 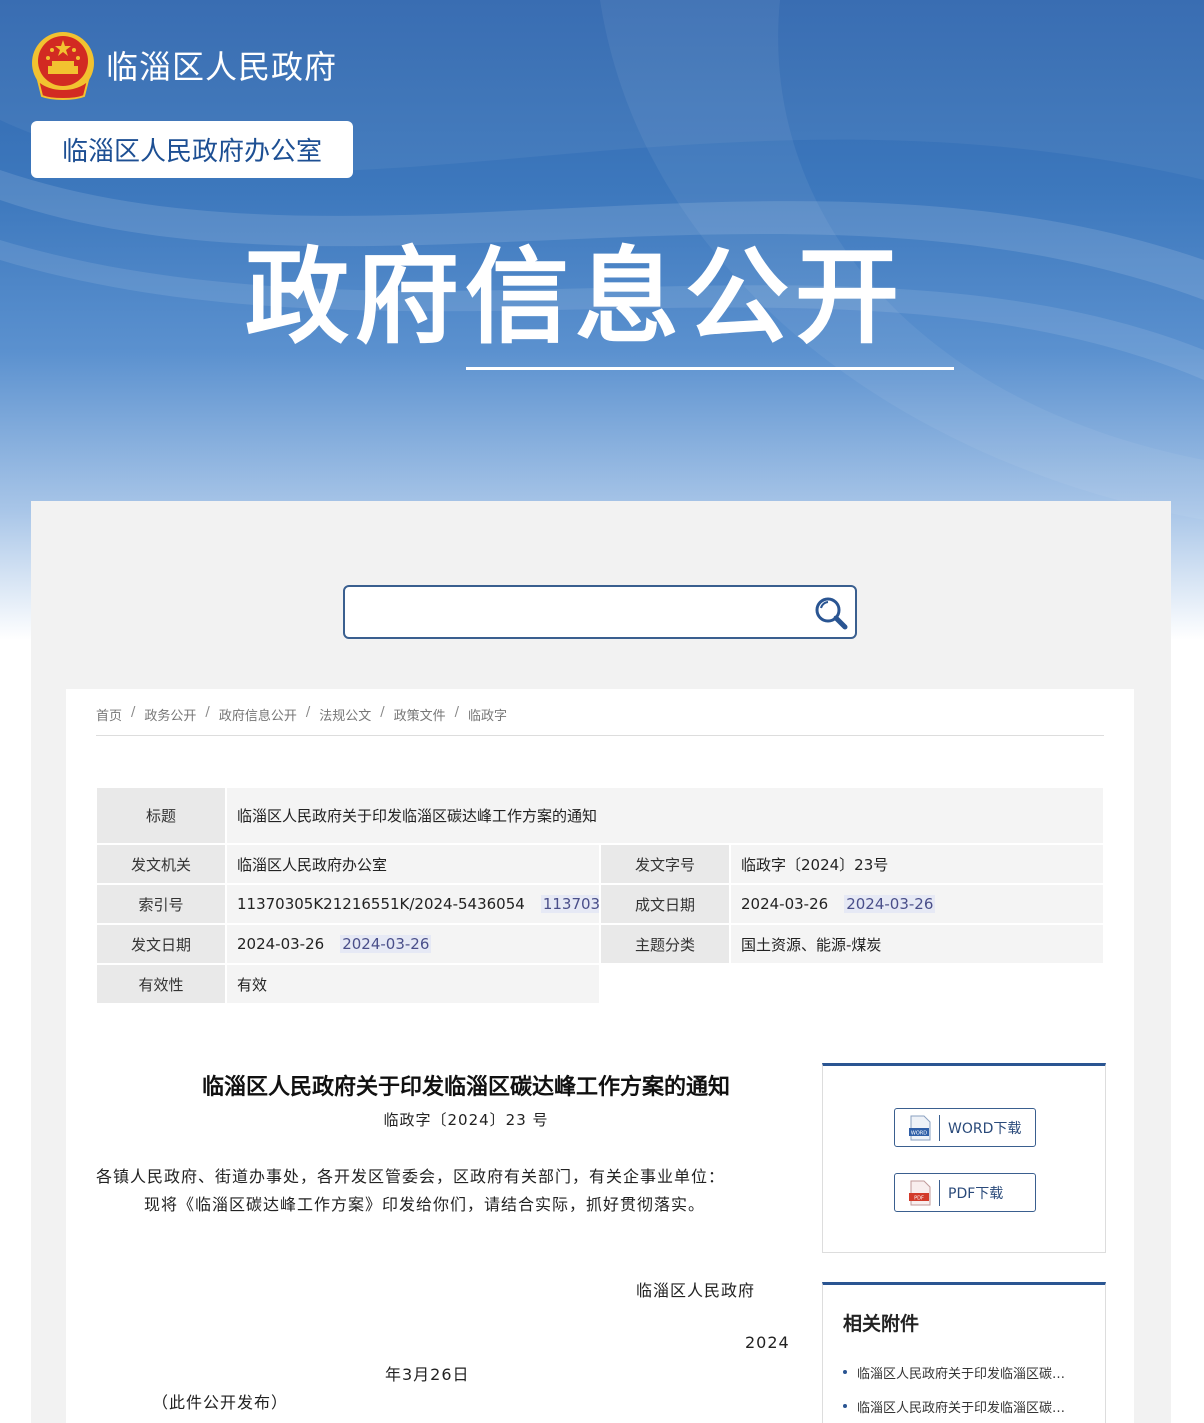 What do you see at coordinates (665, 904) in the screenshot?
I see `meta-created-label: 成文日期` at bounding box center [665, 904].